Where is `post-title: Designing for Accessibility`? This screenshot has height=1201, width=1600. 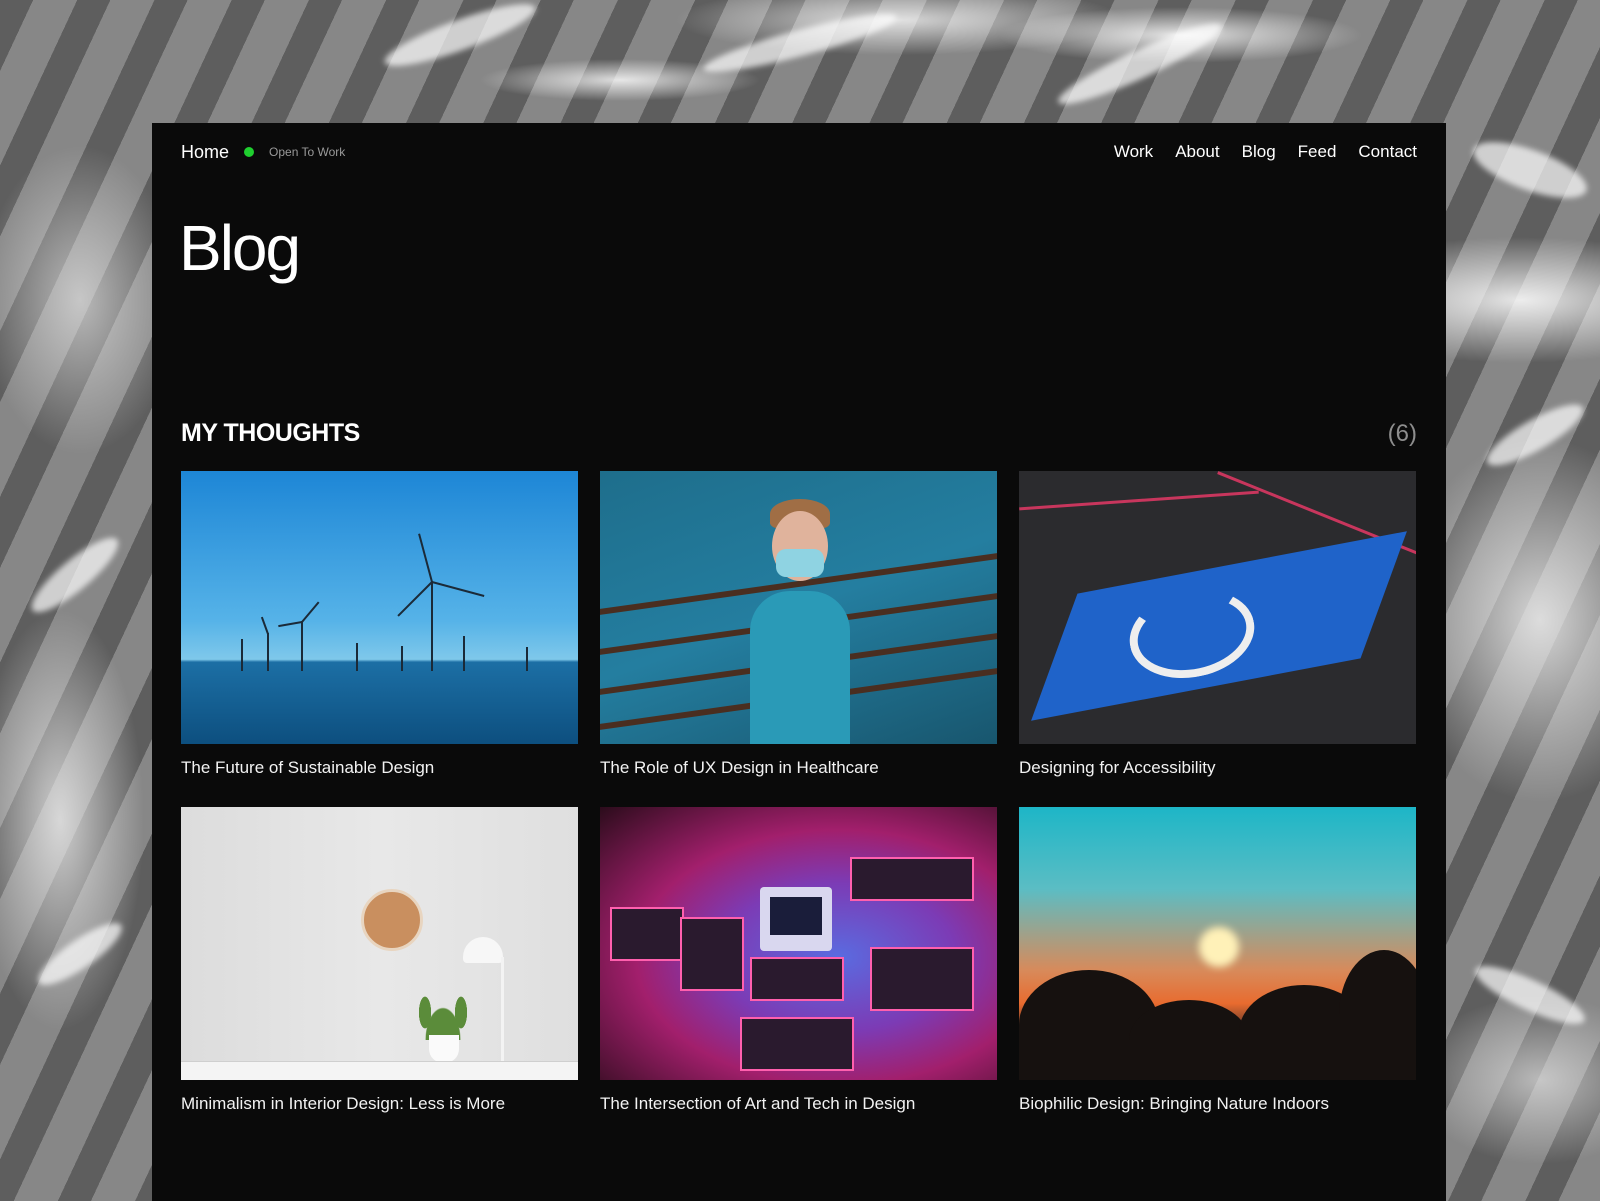
post-title: Designing for Accessibility is located at coordinates (1217, 770).